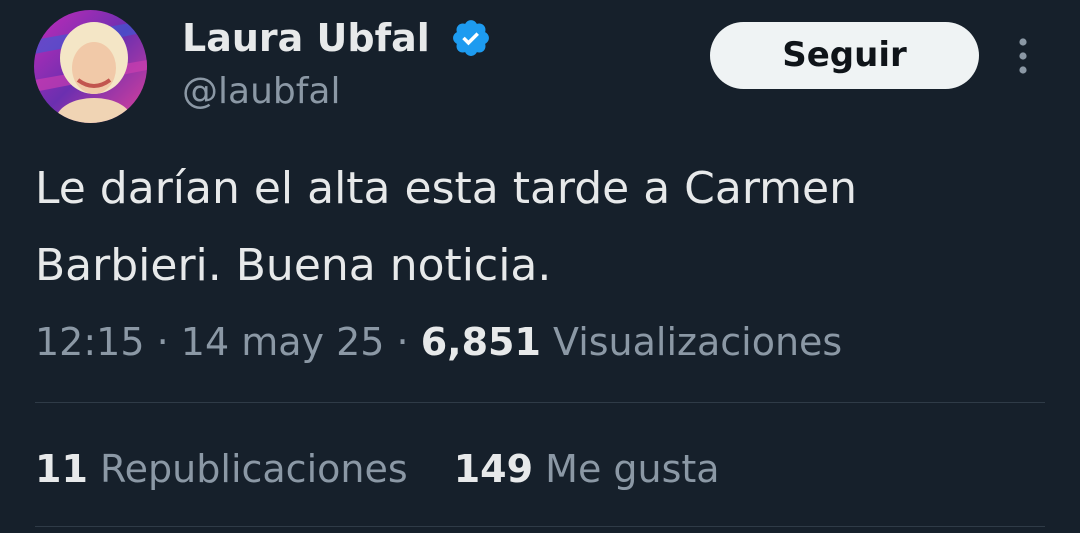 This screenshot has height=533, width=1080. What do you see at coordinates (283, 342) in the screenshot?
I see `tweet-date: 14 may 25` at bounding box center [283, 342].